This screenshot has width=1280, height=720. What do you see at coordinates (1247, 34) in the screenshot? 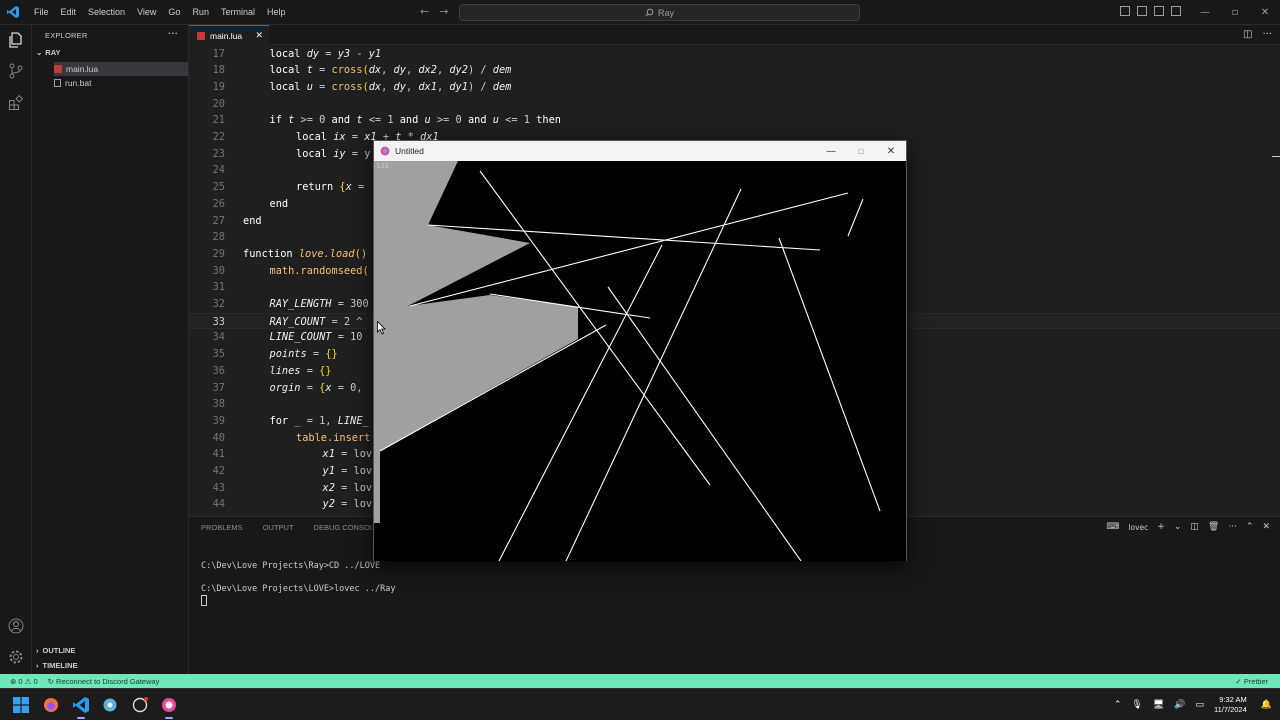
I see `split-editor-icon: ◫` at bounding box center [1247, 34].